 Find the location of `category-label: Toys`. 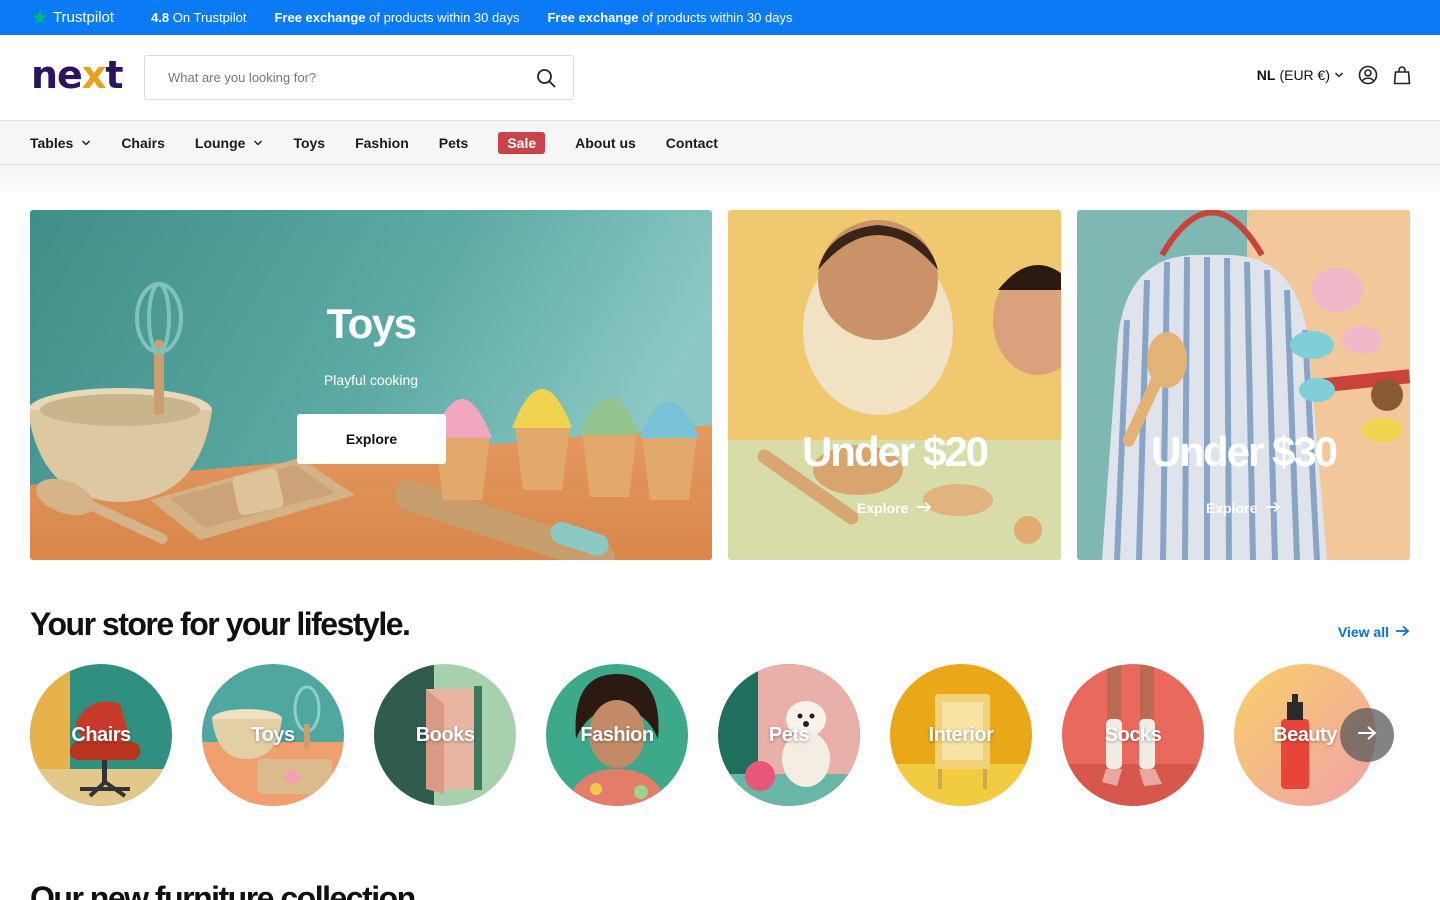

category-label: Toys is located at coordinates (273, 734).